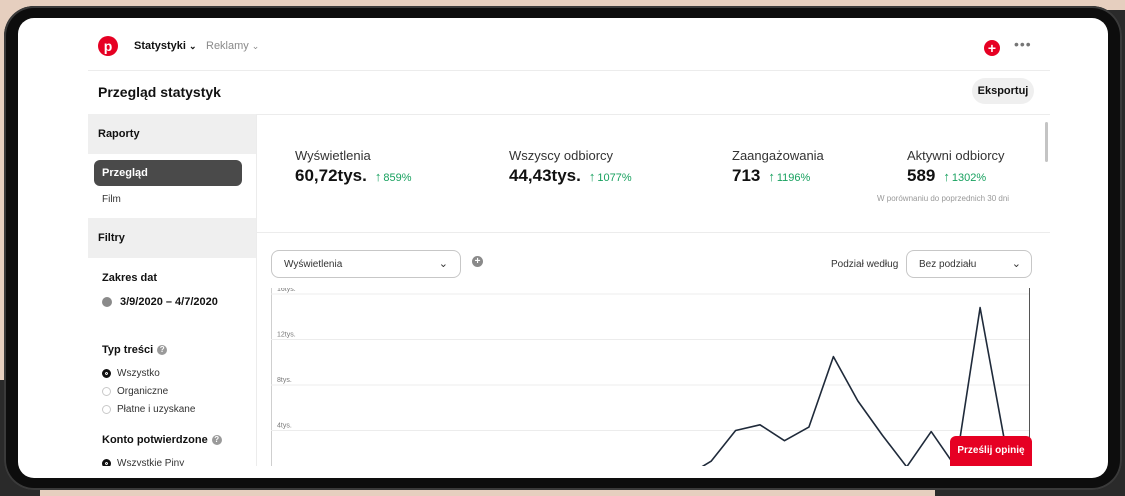 The width and height of the screenshot is (1125, 496). What do you see at coordinates (172, 134) in the screenshot?
I see `sidebar-section-reports: Raporty` at bounding box center [172, 134].